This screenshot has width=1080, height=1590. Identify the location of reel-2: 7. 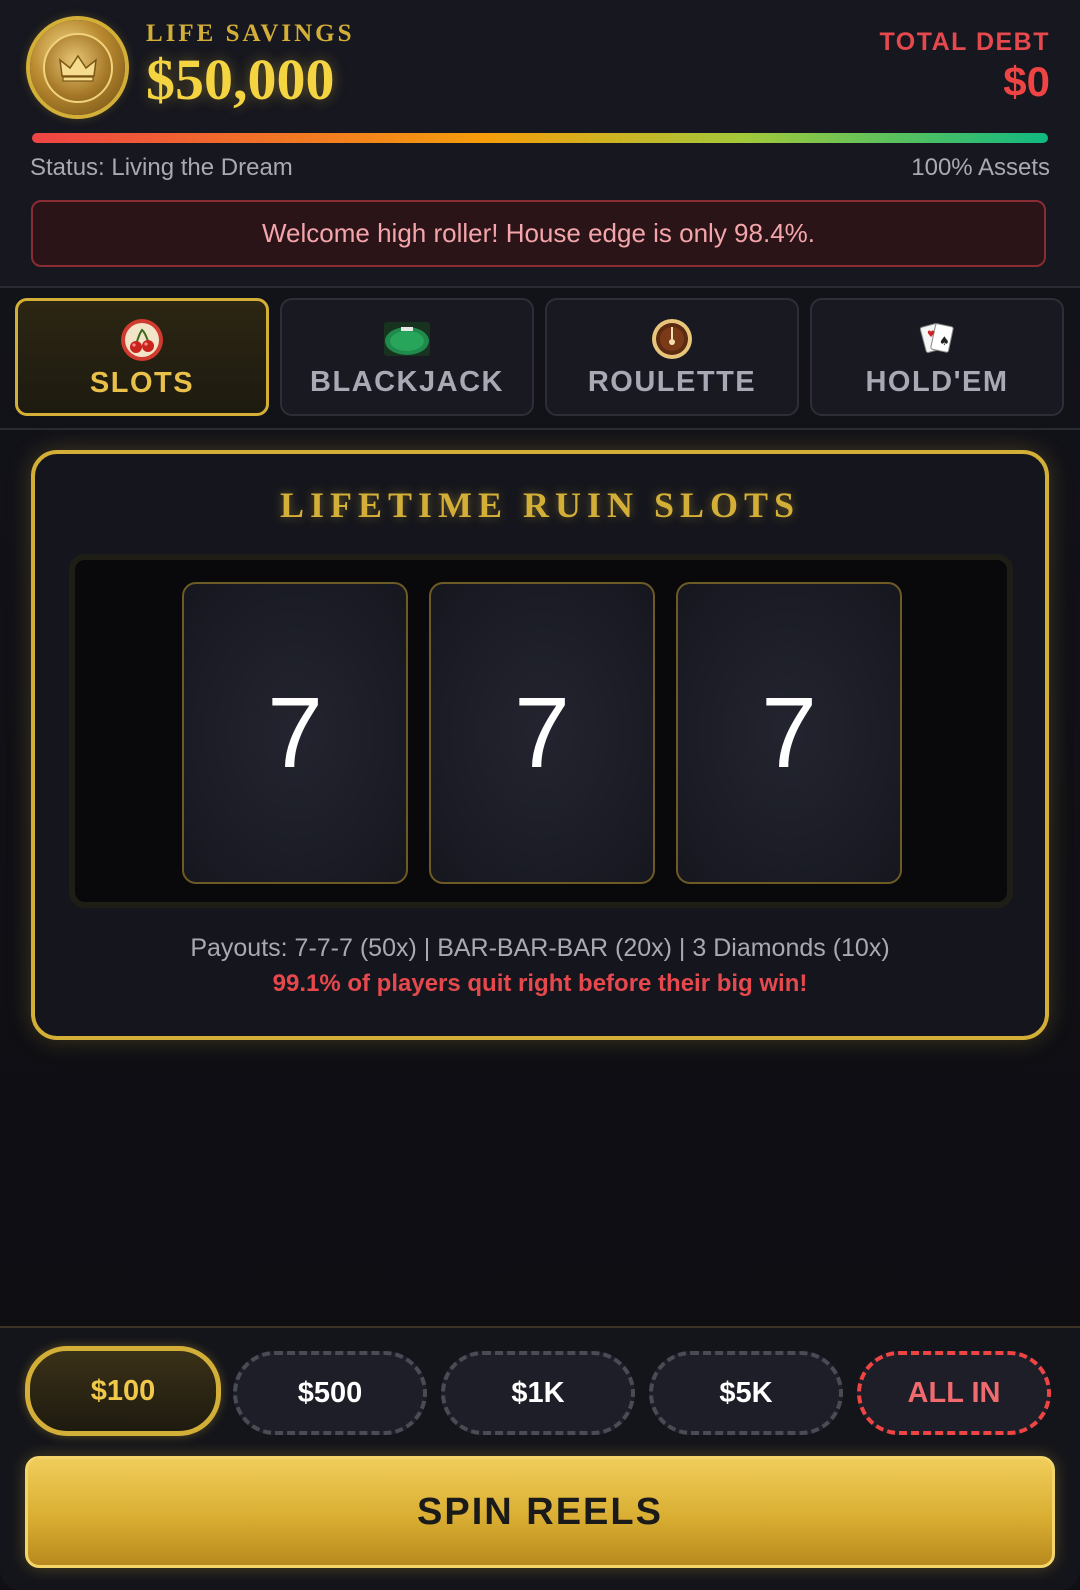
(542, 733).